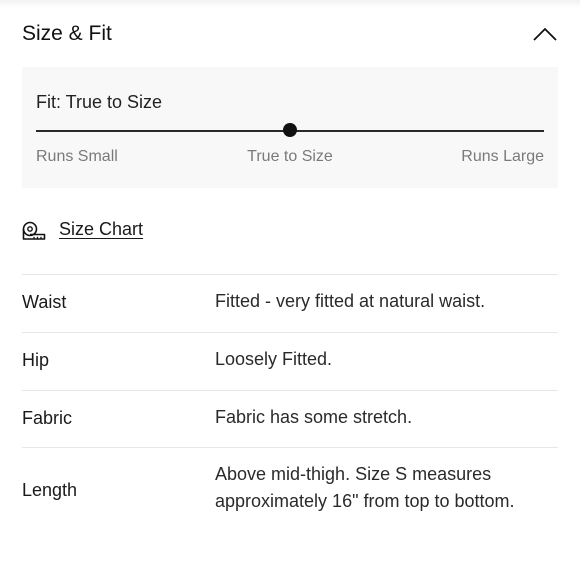 Image resolution: width=580 pixels, height=580 pixels. I want to click on detail-label-waist: Waist, so click(44, 302).